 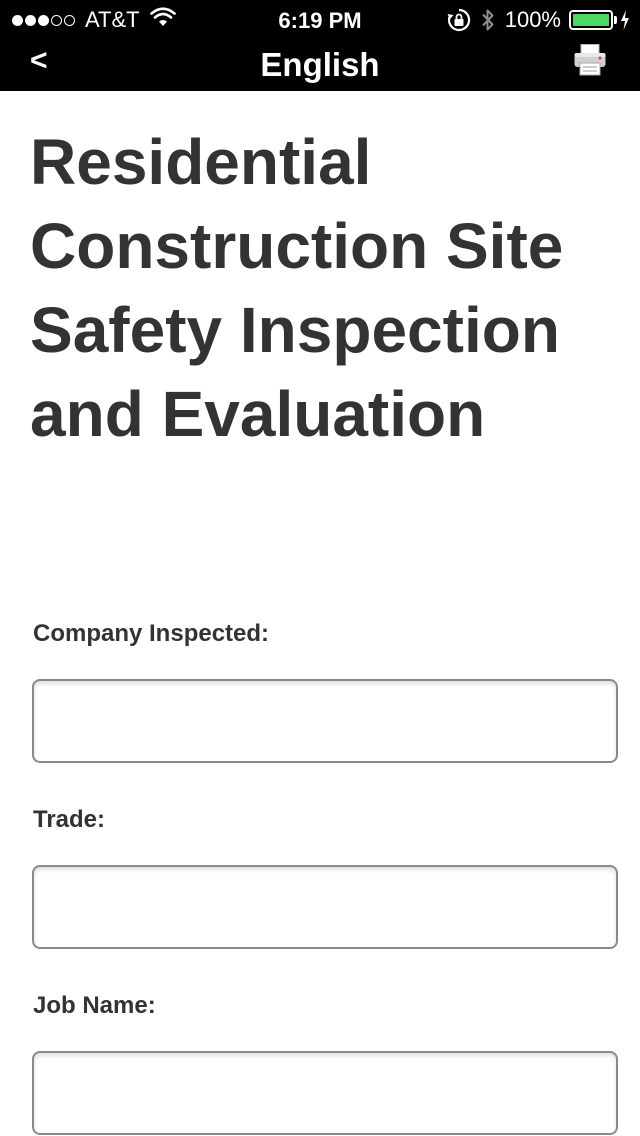 I want to click on job-name-label: Job Name:, so click(x=94, y=1005).